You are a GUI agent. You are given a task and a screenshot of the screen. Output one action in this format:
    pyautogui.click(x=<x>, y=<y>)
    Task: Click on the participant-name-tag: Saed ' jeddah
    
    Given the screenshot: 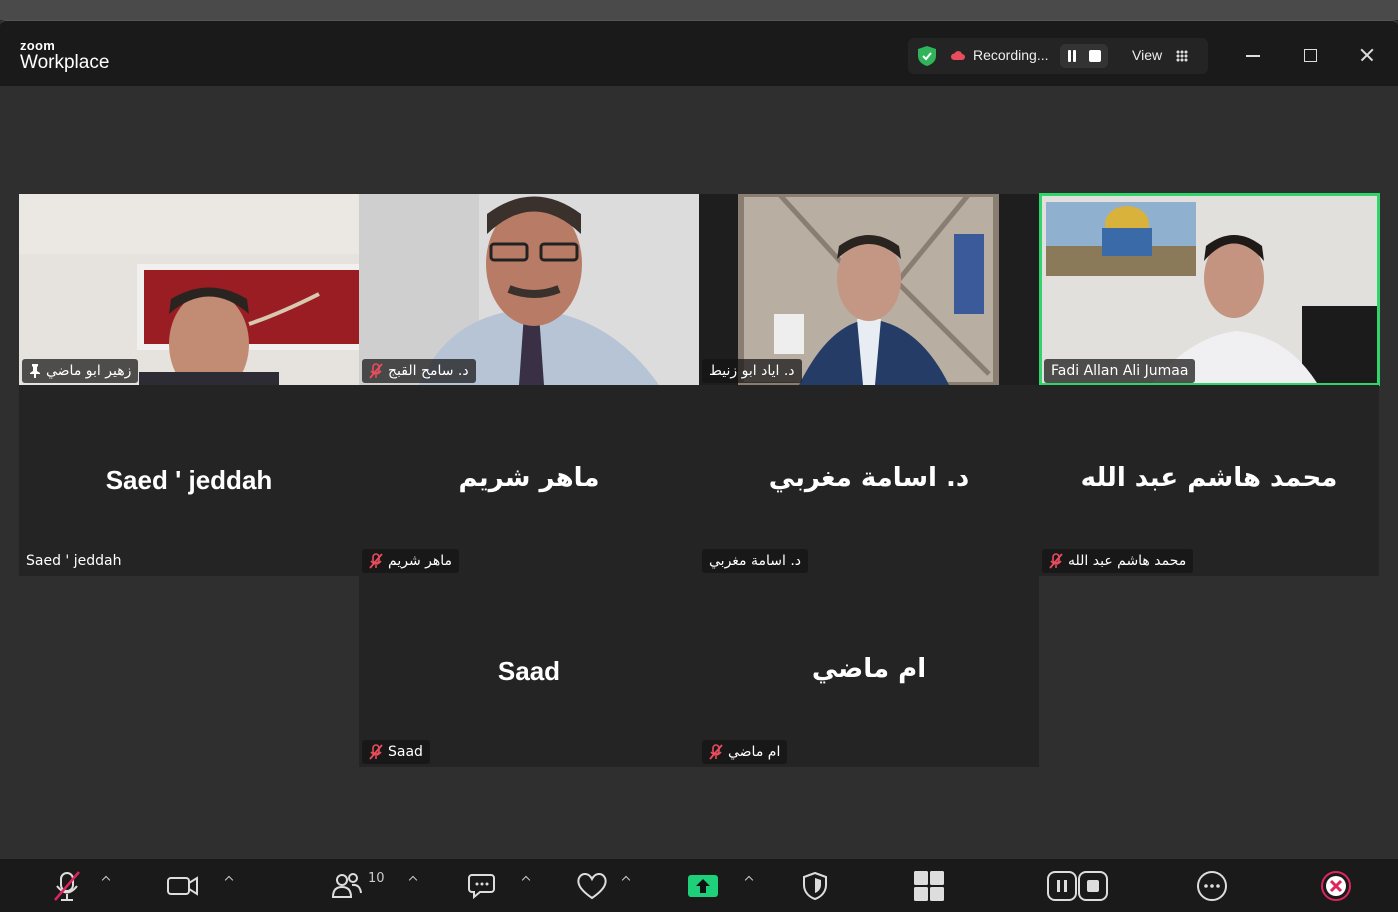 What is the action you would take?
    pyautogui.click(x=73, y=561)
    